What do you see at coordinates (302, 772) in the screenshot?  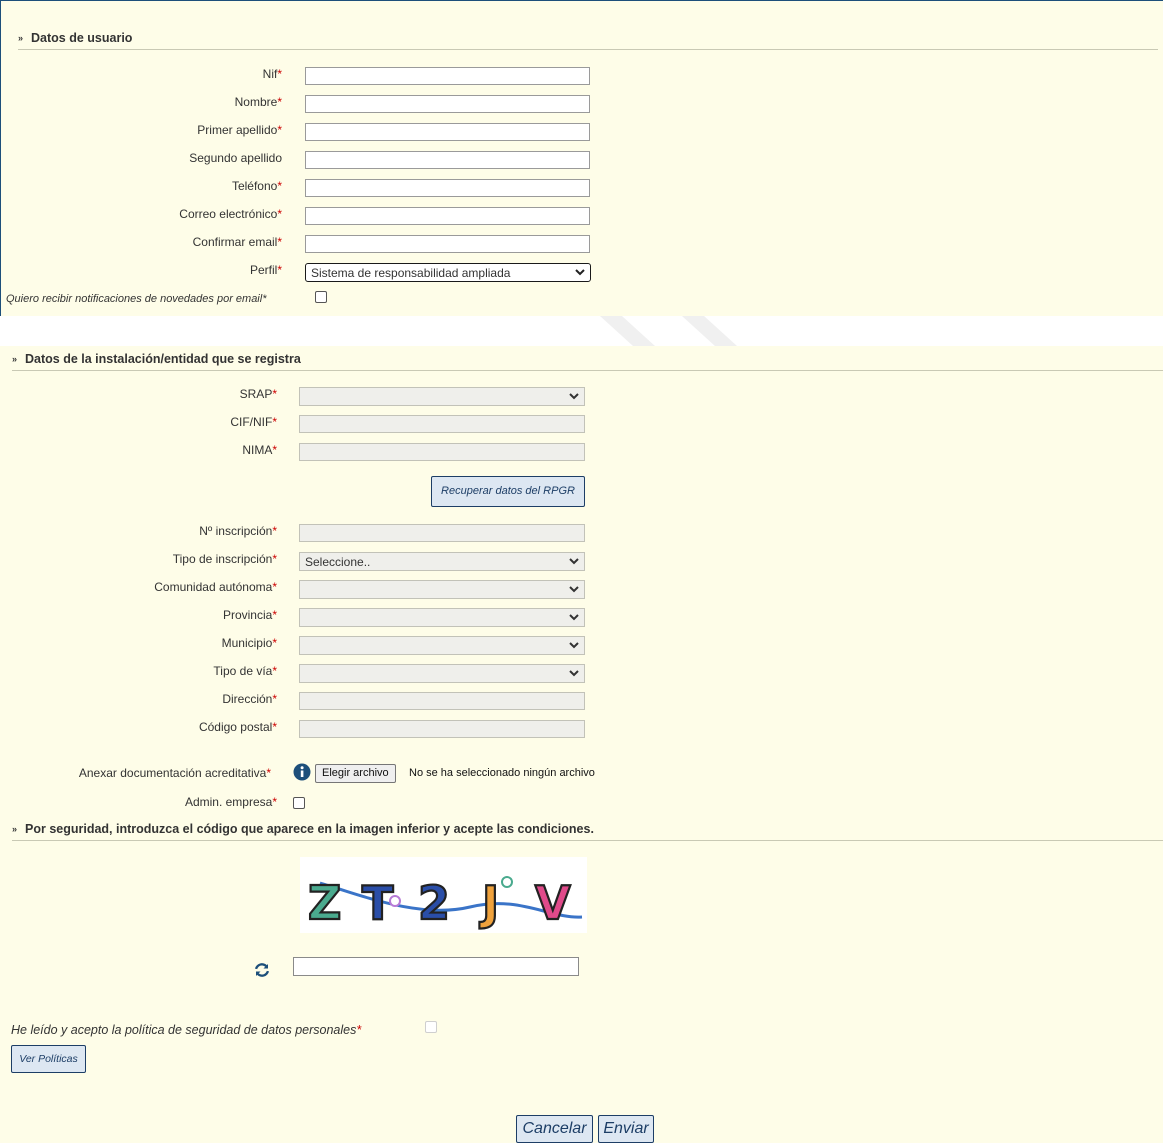 I see `info-icon` at bounding box center [302, 772].